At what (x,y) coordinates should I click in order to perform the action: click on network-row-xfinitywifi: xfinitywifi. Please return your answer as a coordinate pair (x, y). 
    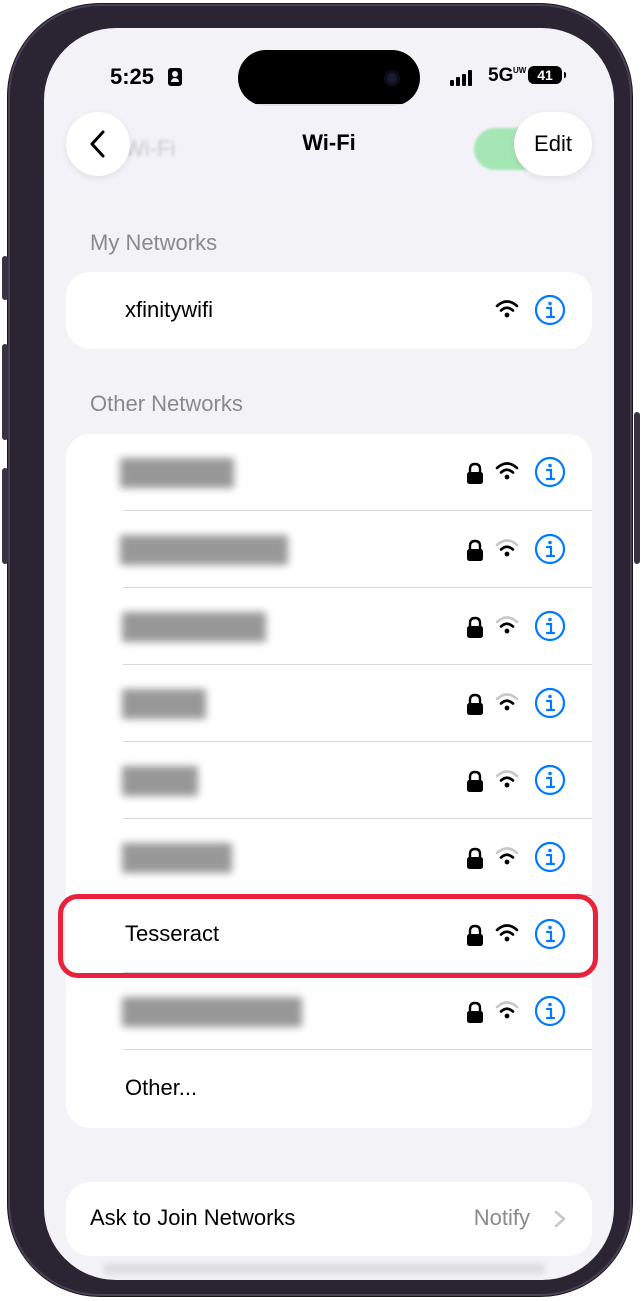
    Looking at the image, I should click on (329, 310).